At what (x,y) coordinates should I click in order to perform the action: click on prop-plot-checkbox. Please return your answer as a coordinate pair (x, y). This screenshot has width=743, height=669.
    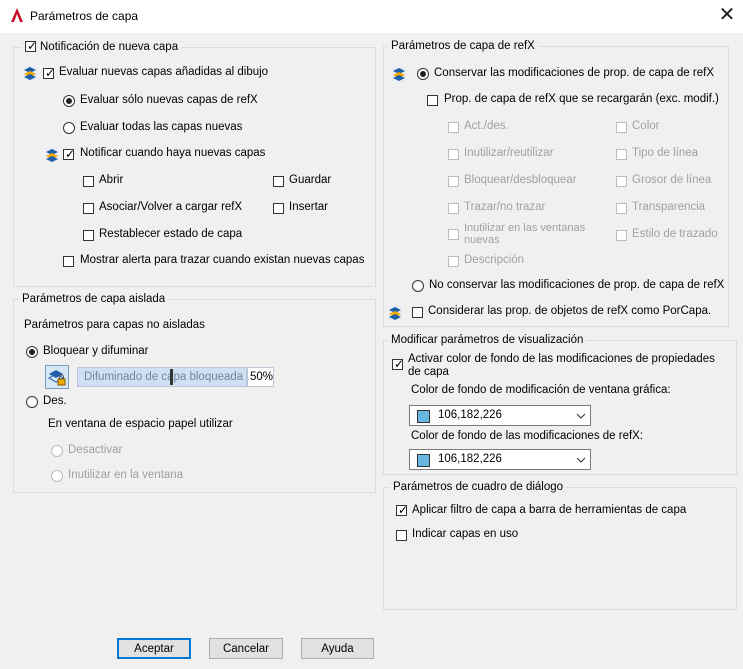
    Looking at the image, I should click on (453, 208).